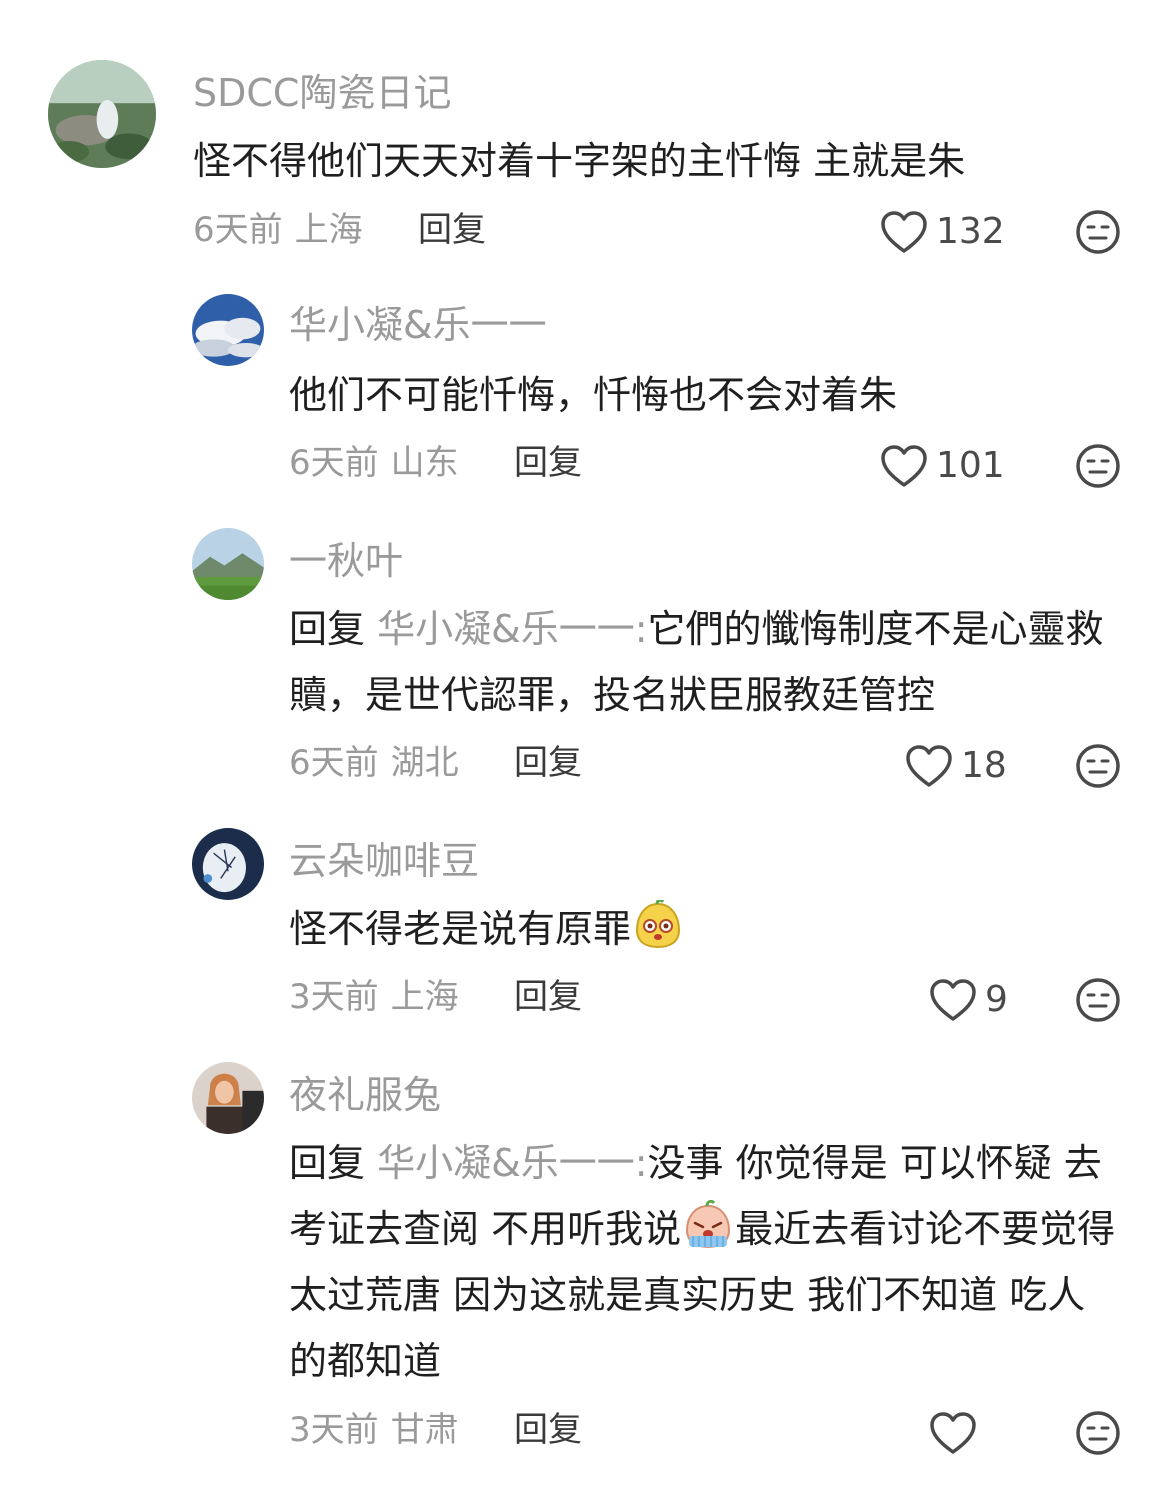  What do you see at coordinates (956, 766) in the screenshot?
I see `like-button: 18` at bounding box center [956, 766].